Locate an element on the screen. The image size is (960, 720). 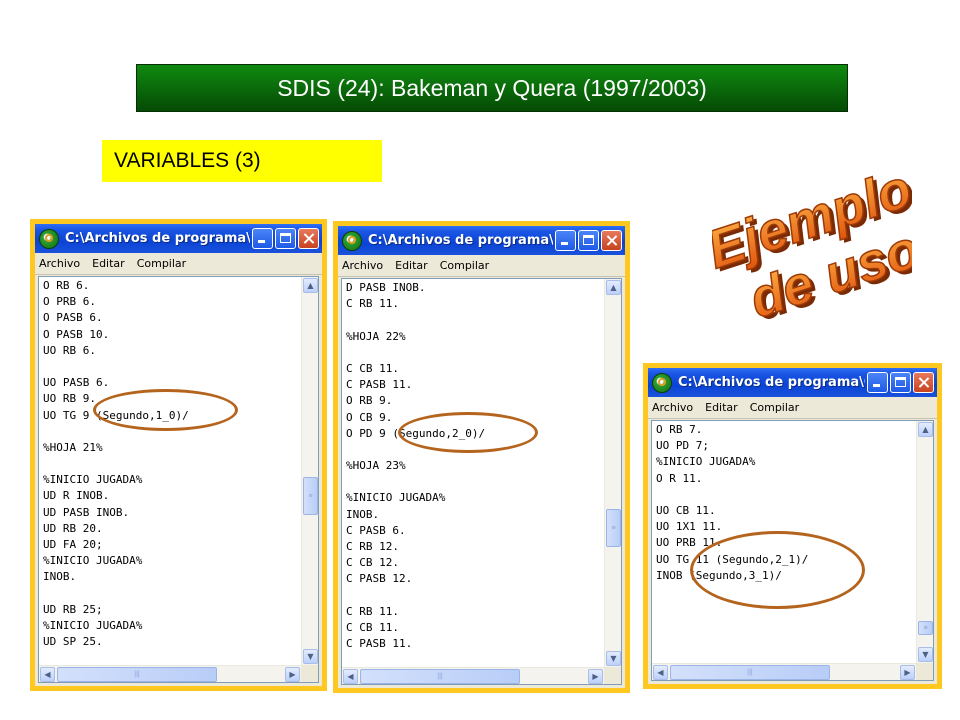
slide-title: SDIS (24): Bakeman y Quera (1997/2003) is located at coordinates (492, 88).